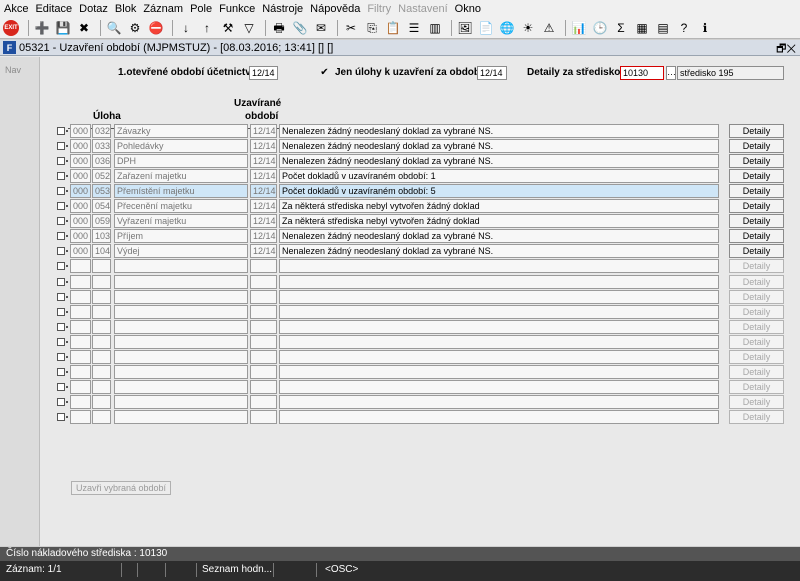 The image size is (800, 581). What do you see at coordinates (786, 49) in the screenshot?
I see `window-controls: 🗗✕` at bounding box center [786, 49].